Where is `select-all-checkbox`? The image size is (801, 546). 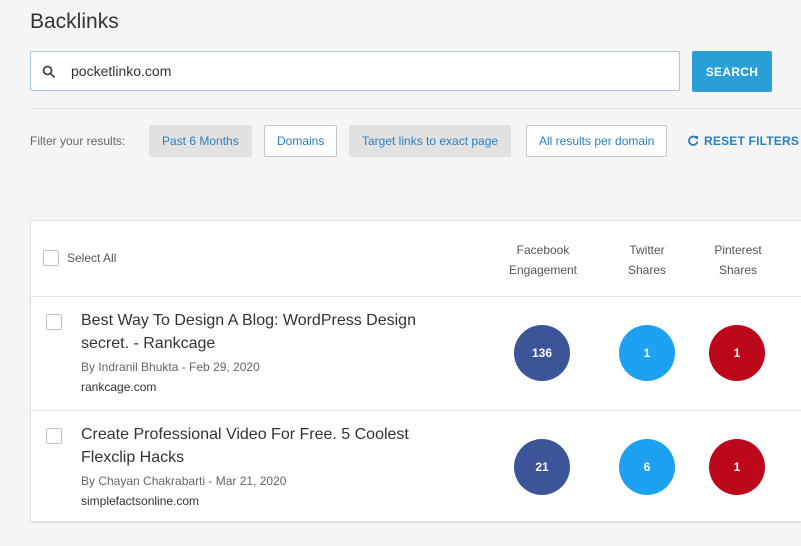 select-all-checkbox is located at coordinates (51, 258).